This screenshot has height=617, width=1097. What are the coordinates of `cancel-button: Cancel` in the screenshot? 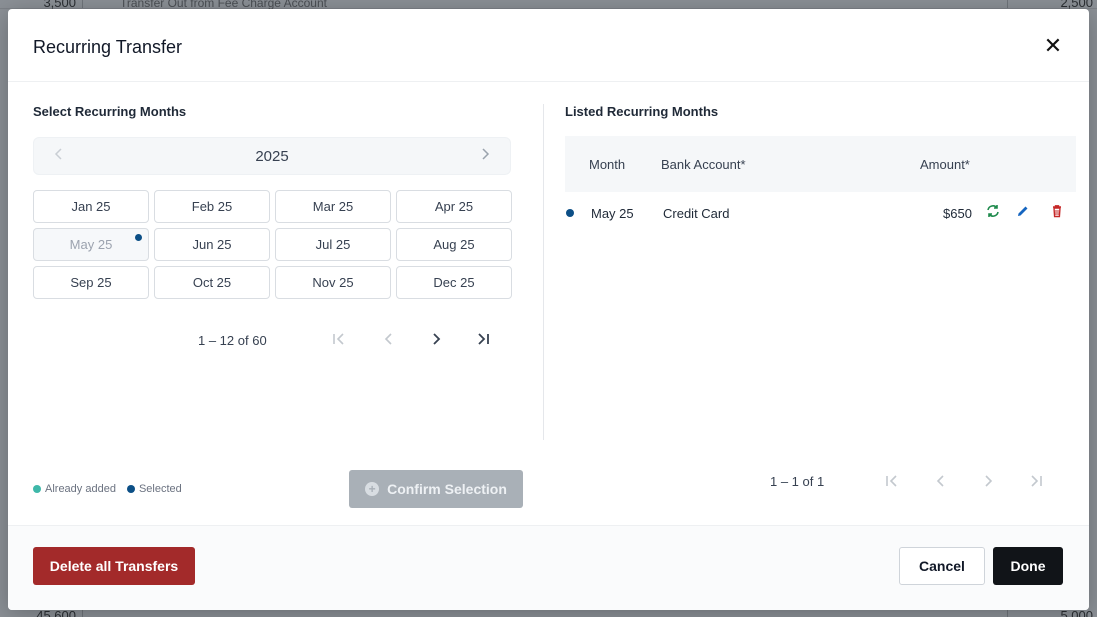 It's located at (942, 566).